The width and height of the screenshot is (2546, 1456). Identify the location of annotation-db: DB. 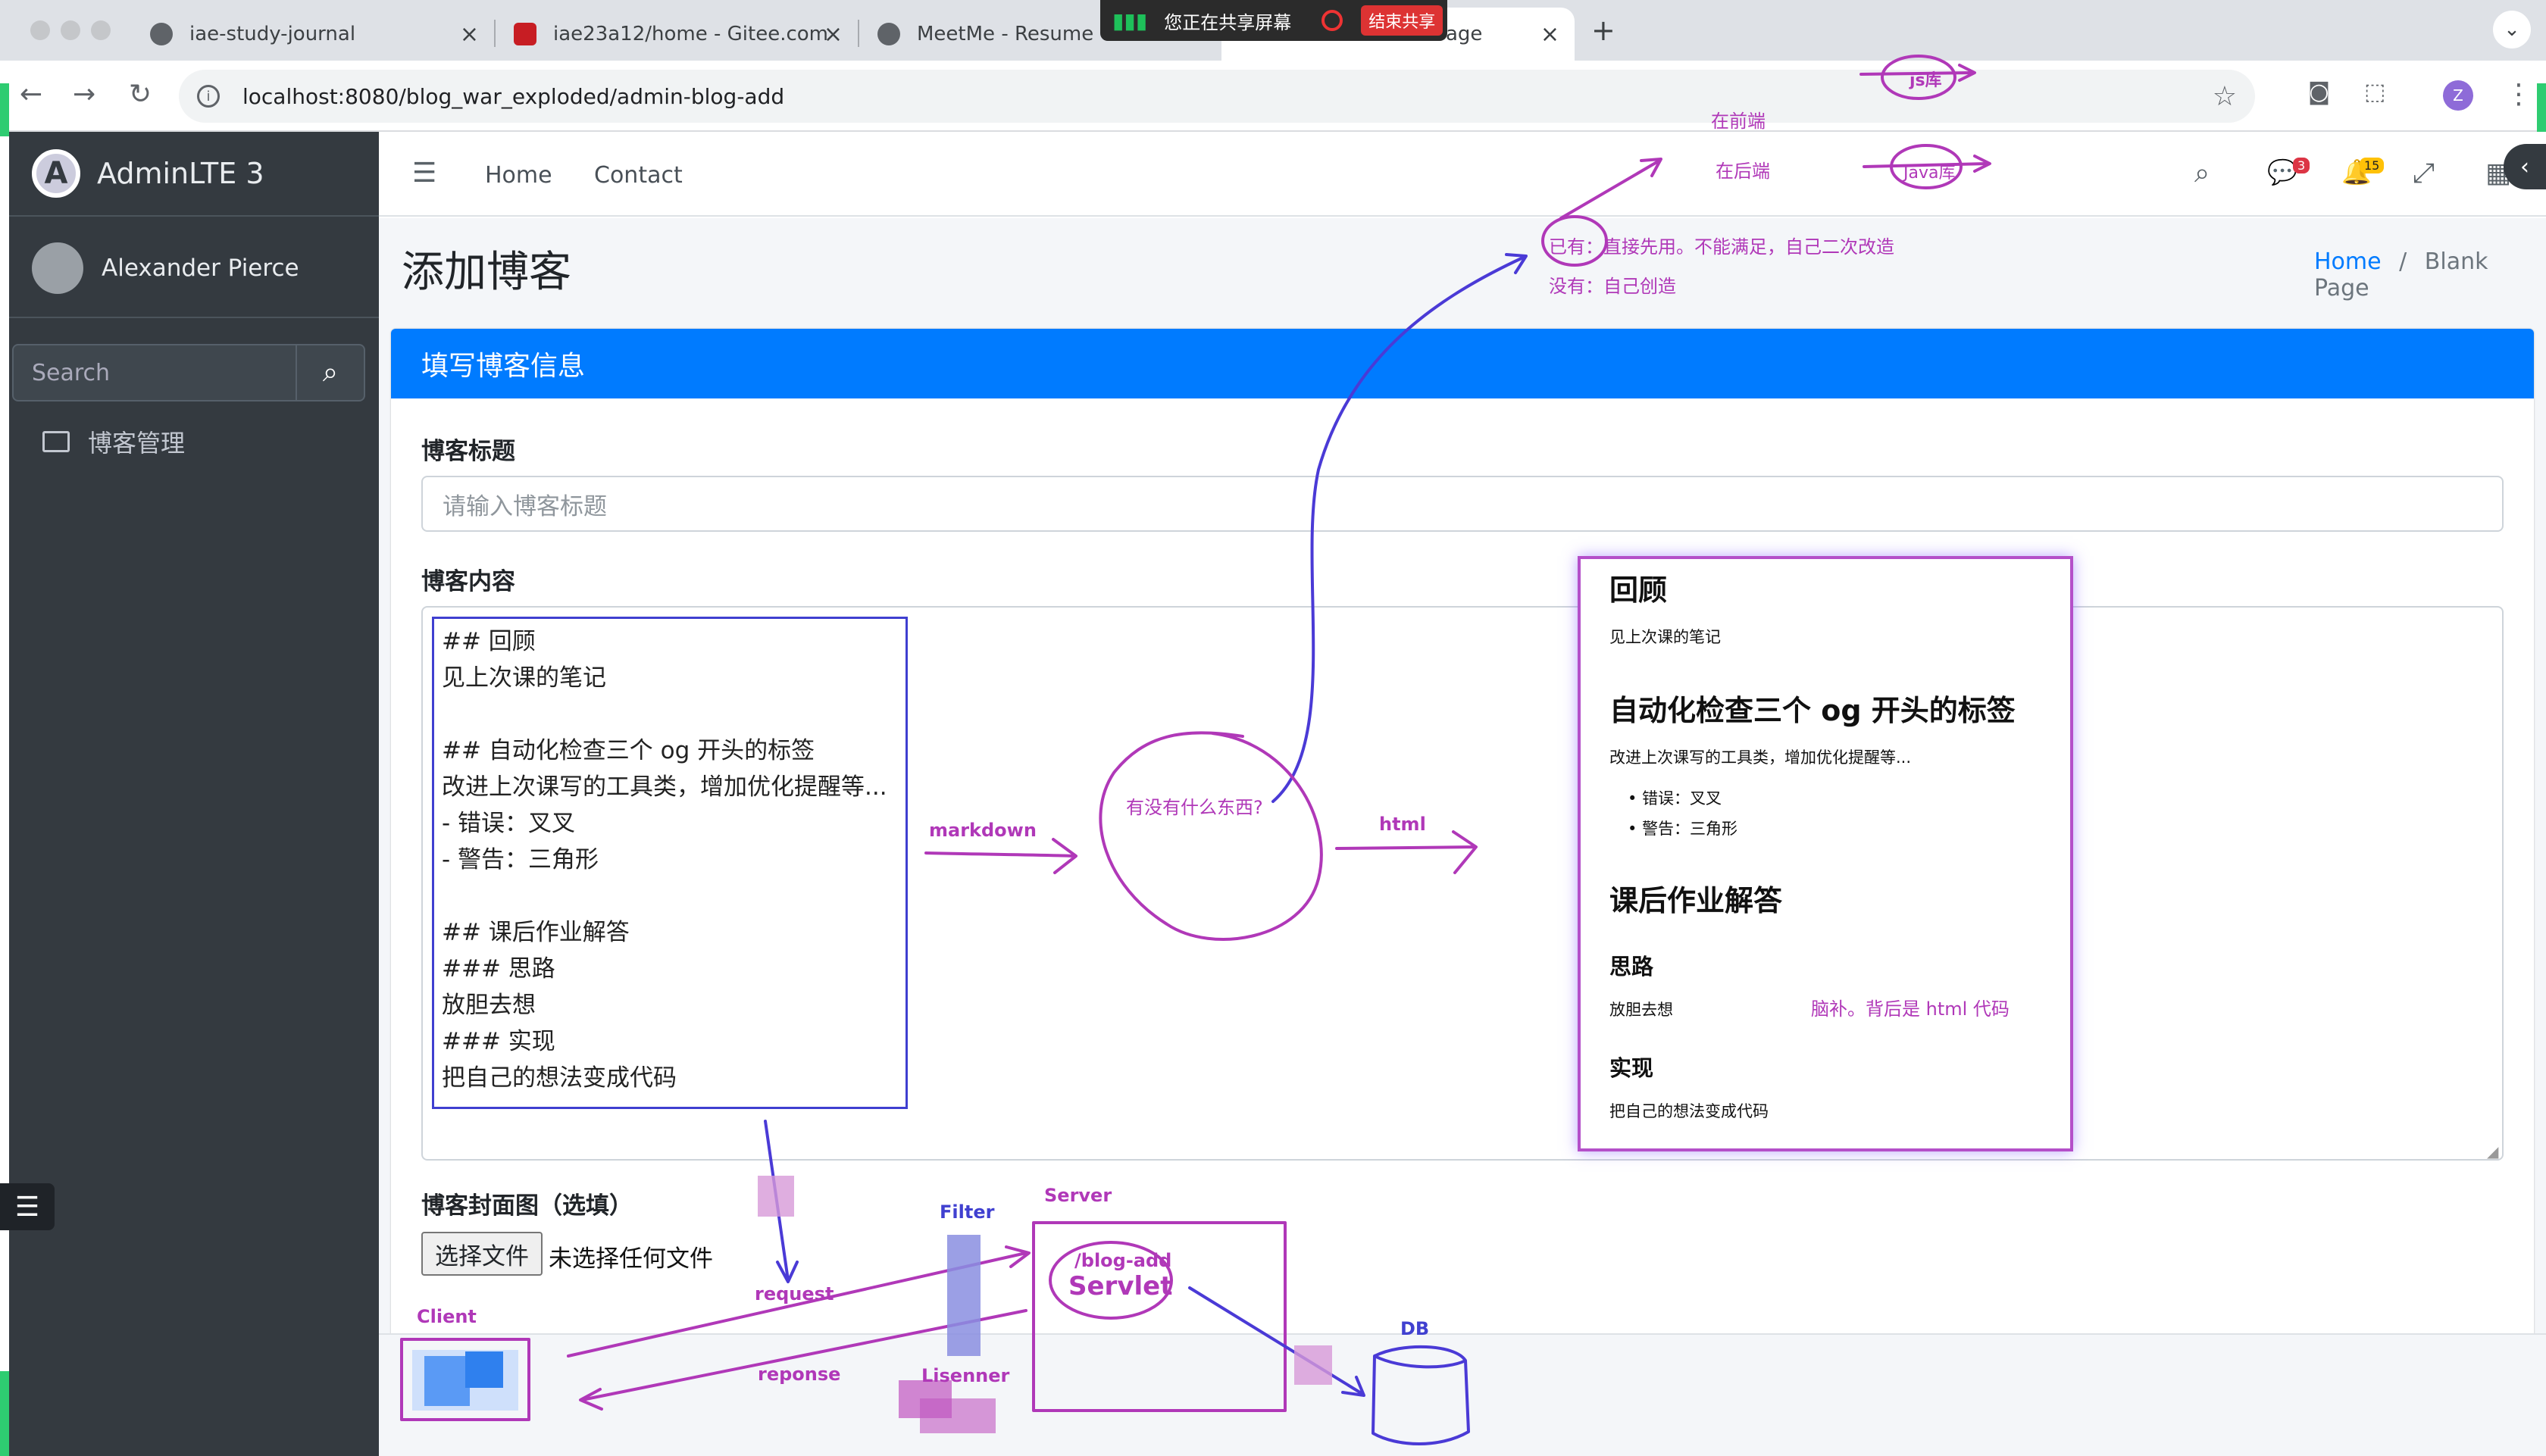
(1415, 1328).